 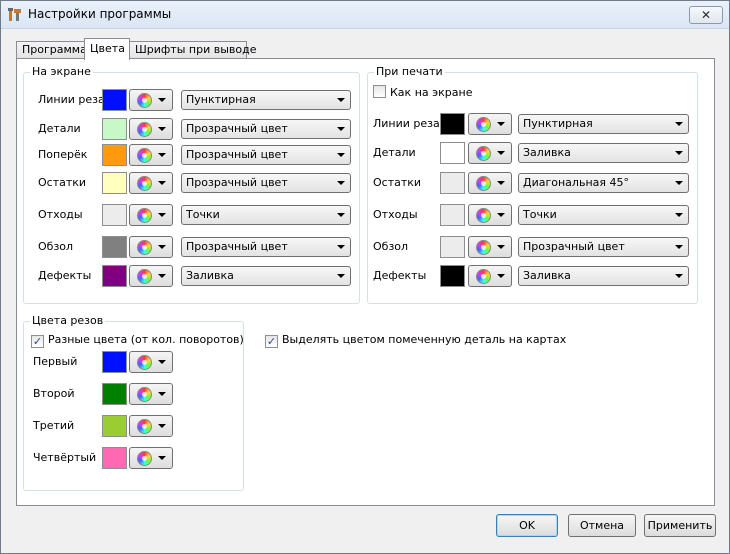 I want to click on close-button: ✕, so click(x=706, y=15).